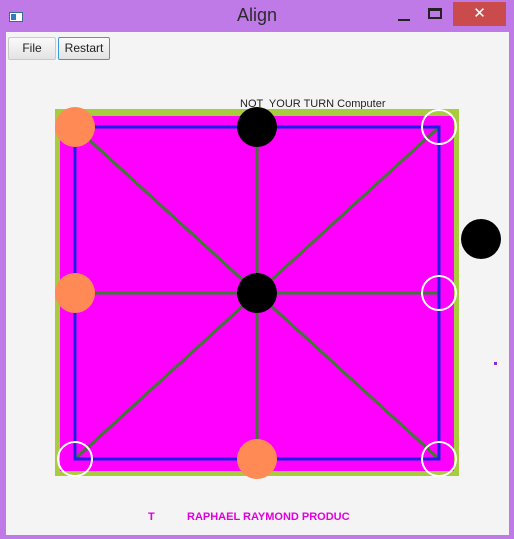 The height and width of the screenshot is (539, 514). I want to click on board-spot-center, so click(257, 293).